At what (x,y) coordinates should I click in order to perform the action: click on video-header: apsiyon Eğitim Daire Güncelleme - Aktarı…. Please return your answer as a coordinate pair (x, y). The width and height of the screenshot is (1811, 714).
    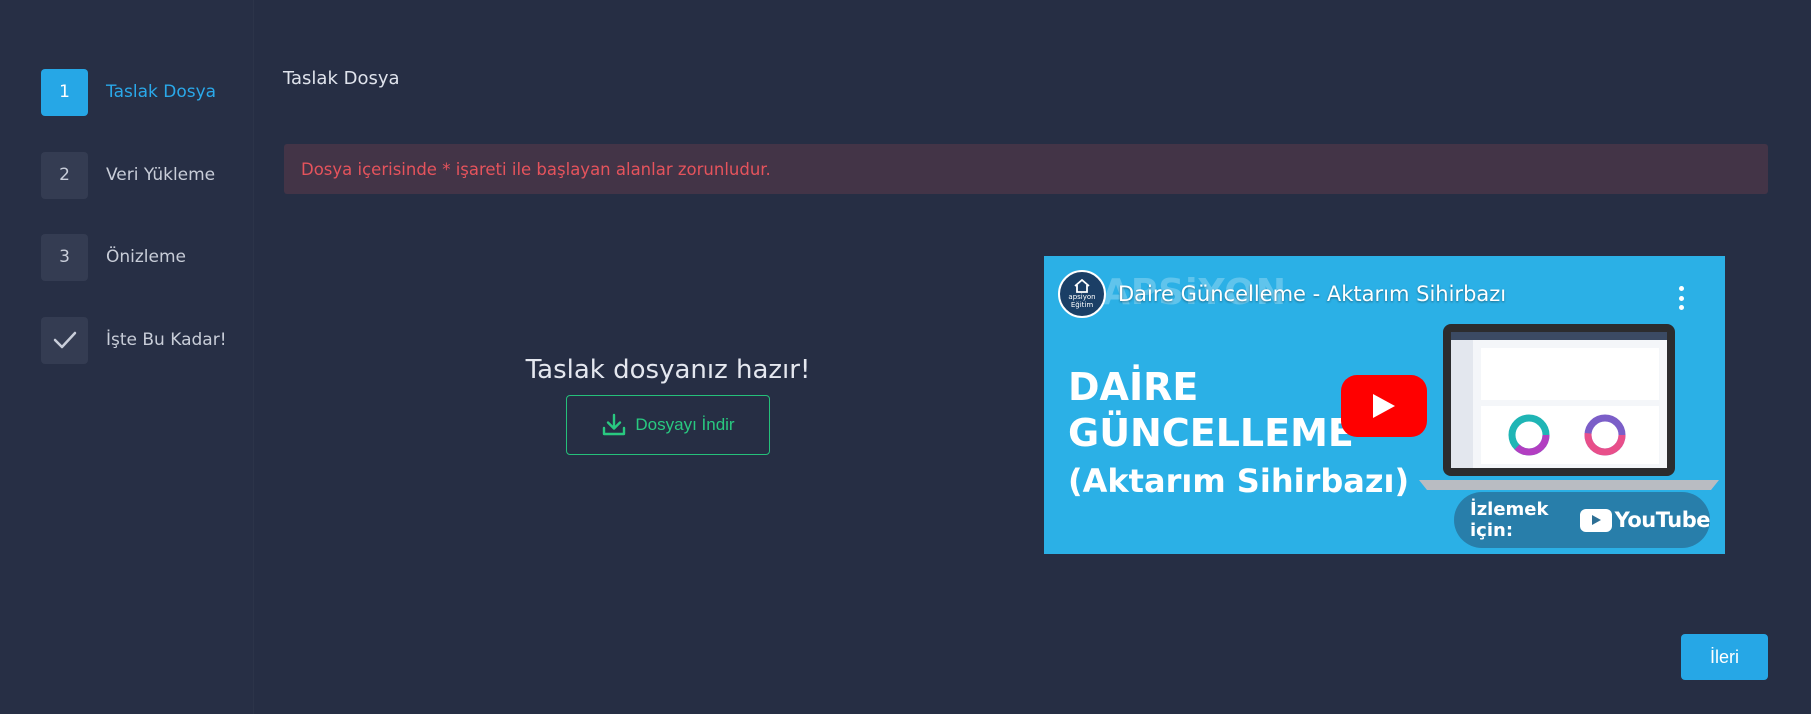
    Looking at the image, I should click on (1282, 294).